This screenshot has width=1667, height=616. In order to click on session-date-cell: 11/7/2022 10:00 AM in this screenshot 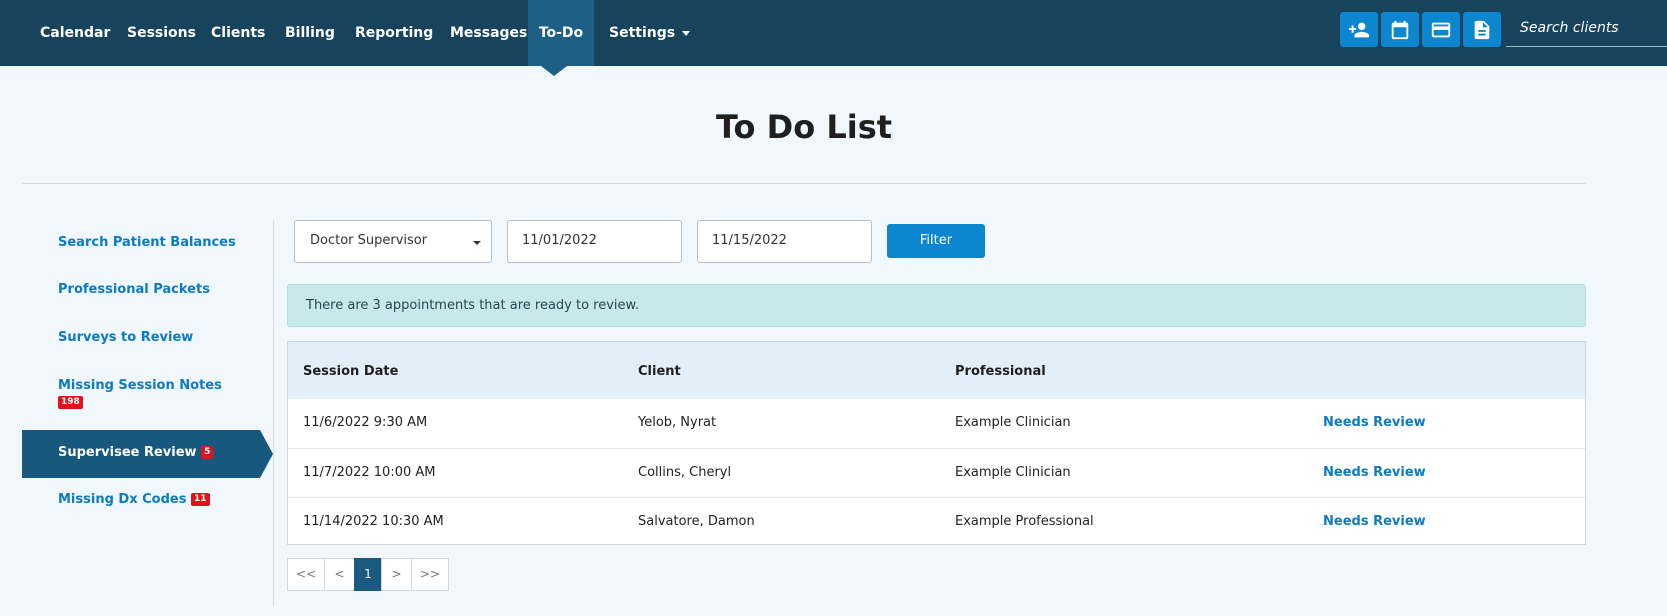, I will do `click(369, 472)`.